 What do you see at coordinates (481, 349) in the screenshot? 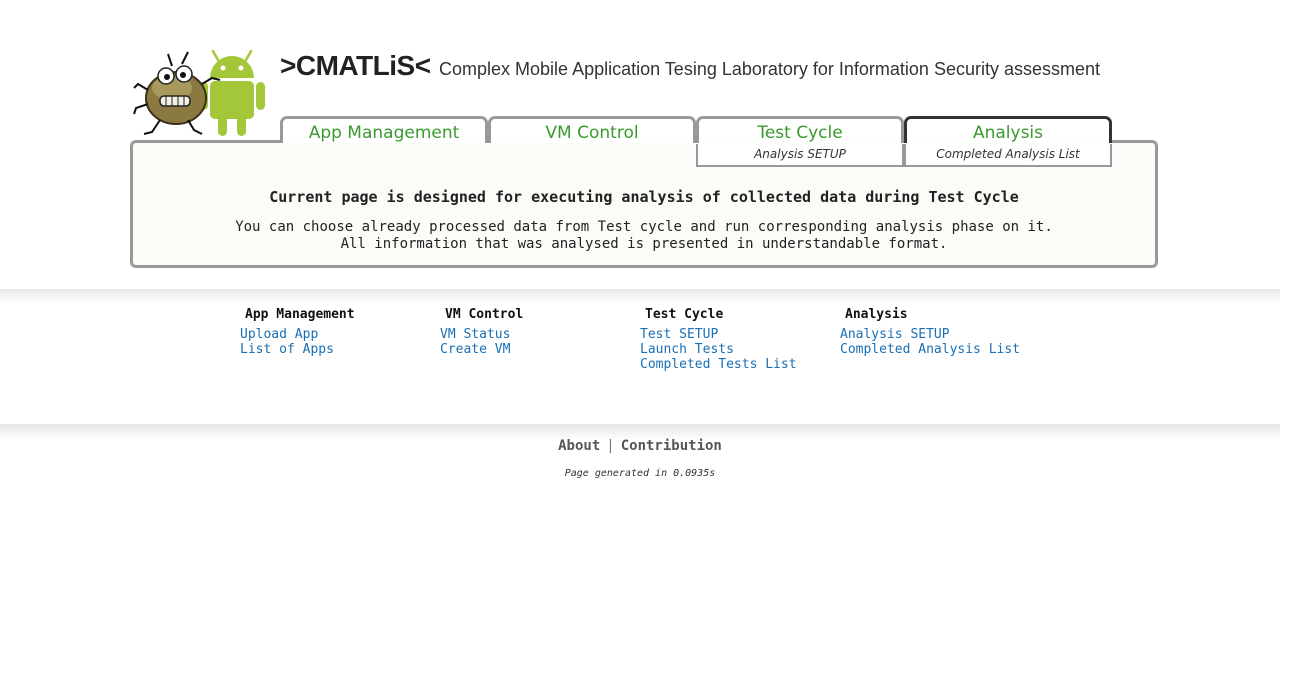
I see `sitemap-link-create-vm: Create VM` at bounding box center [481, 349].